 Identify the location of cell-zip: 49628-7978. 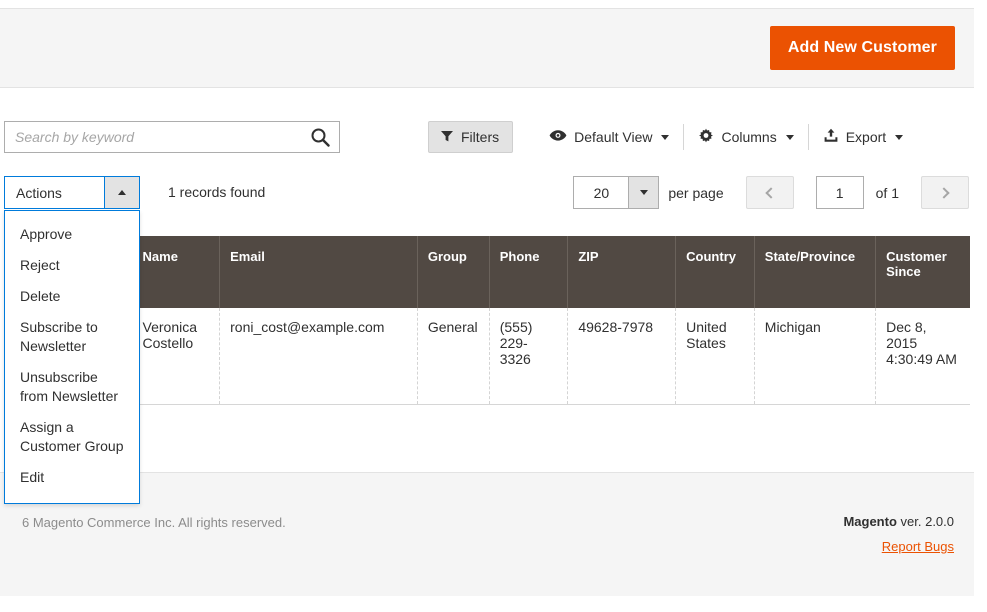
(622, 356).